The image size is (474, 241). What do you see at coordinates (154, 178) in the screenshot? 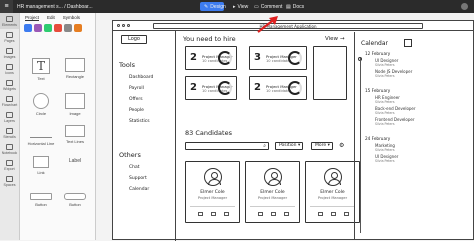
I see `nav-support: Support` at bounding box center [154, 178].